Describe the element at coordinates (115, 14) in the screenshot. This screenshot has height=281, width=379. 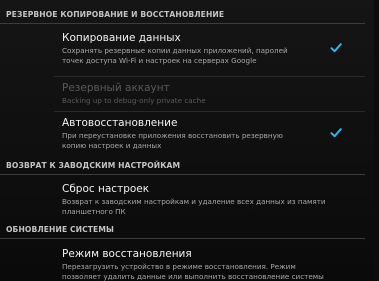
I see `section-header-backup-label: РЕЗЕРВНОЕ КОПИРОВАНИЕ И ВОССТАНОВЛЕНИЕ` at that location.